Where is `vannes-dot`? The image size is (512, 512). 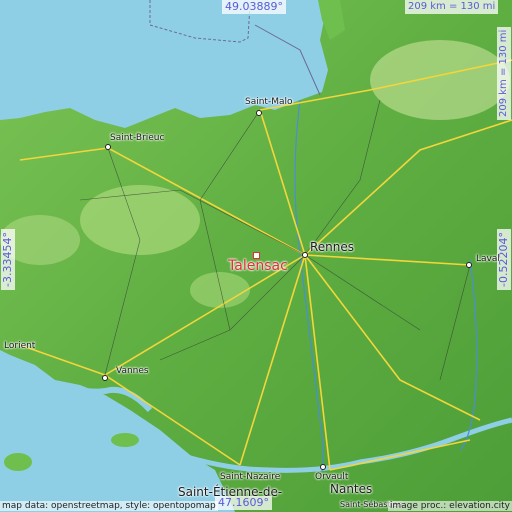 vannes-dot is located at coordinates (105, 378).